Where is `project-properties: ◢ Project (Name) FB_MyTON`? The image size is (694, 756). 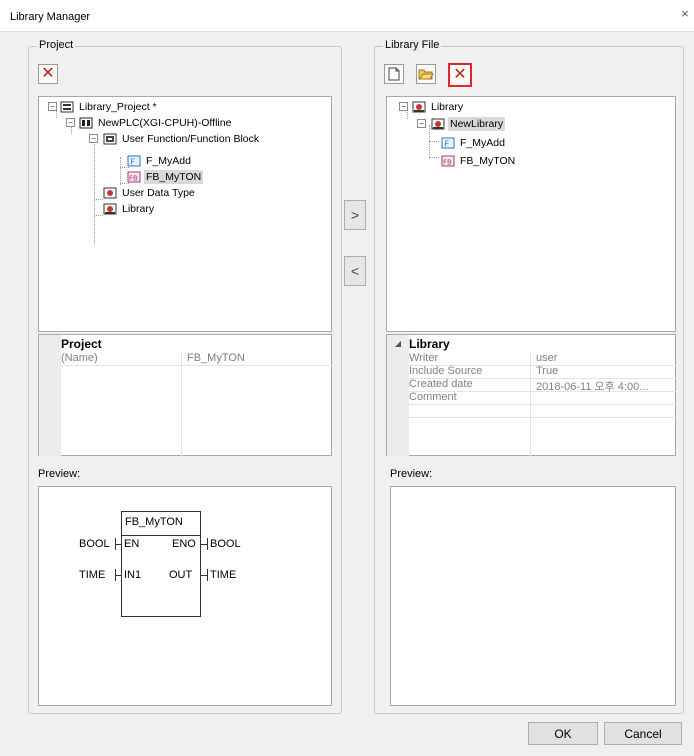
project-properties: ◢ Project (Name) FB_MyTON is located at coordinates (185, 395).